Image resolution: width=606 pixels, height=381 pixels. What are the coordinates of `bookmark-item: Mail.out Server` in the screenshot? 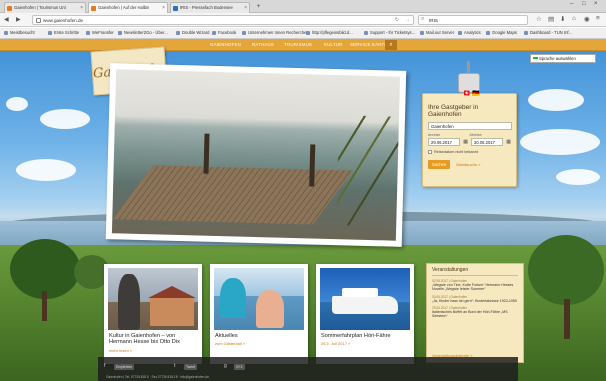 It's located at (437, 32).